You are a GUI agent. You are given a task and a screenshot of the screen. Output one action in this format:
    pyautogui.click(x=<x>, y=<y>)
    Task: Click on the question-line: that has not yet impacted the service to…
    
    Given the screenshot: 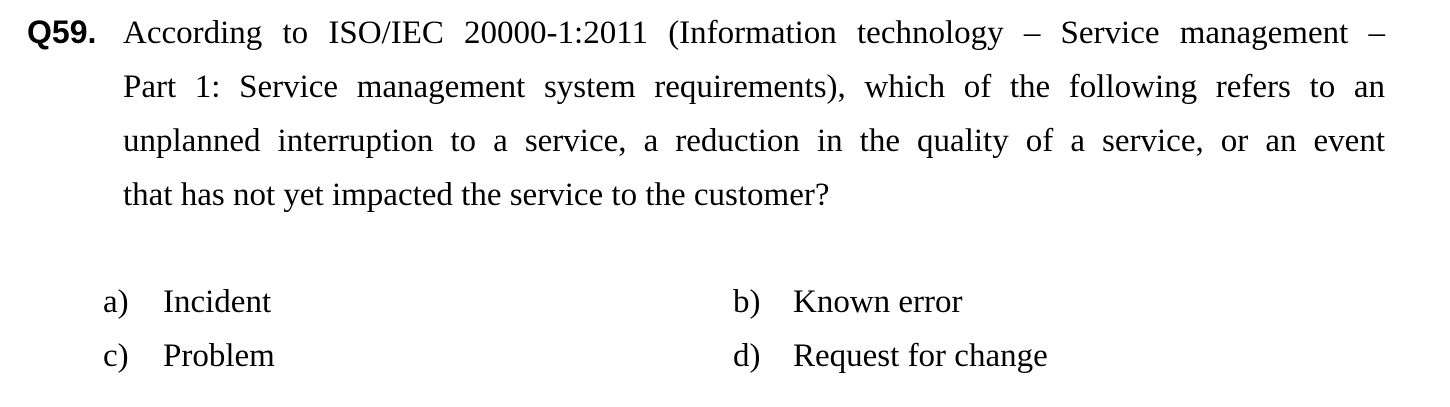 What is the action you would take?
    pyautogui.click(x=476, y=195)
    